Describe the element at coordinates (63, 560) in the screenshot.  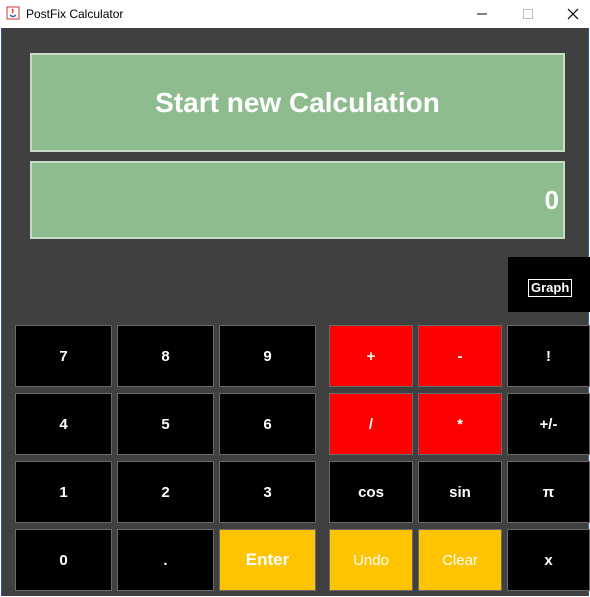
I see `key-0: 0` at that location.